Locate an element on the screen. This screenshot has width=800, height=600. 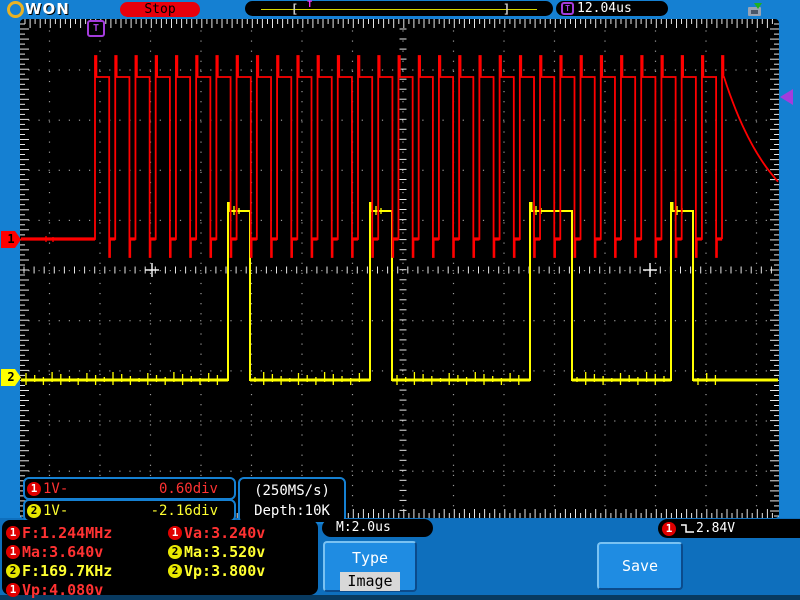
ch2-position-value: -2.16div is located at coordinates (184, 510).